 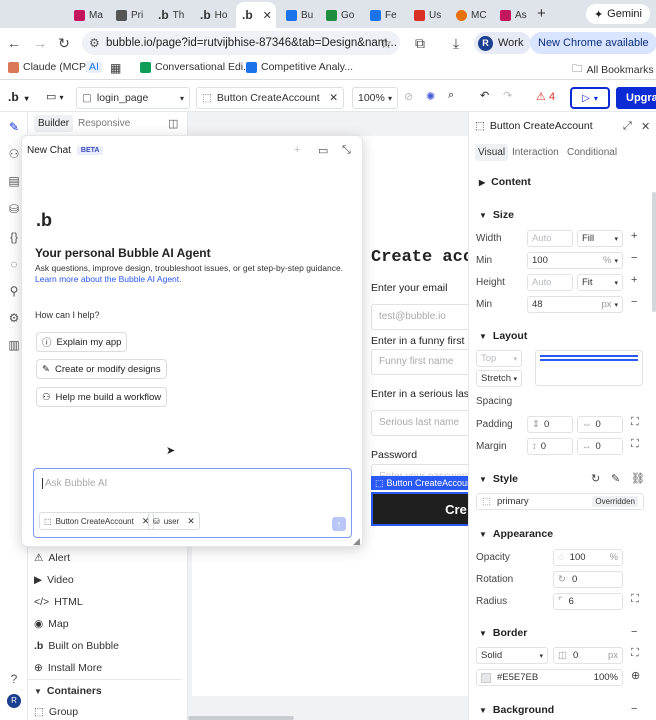 What do you see at coordinates (617, 14) in the screenshot?
I see `gemini-button: ✦ Gemini` at bounding box center [617, 14].